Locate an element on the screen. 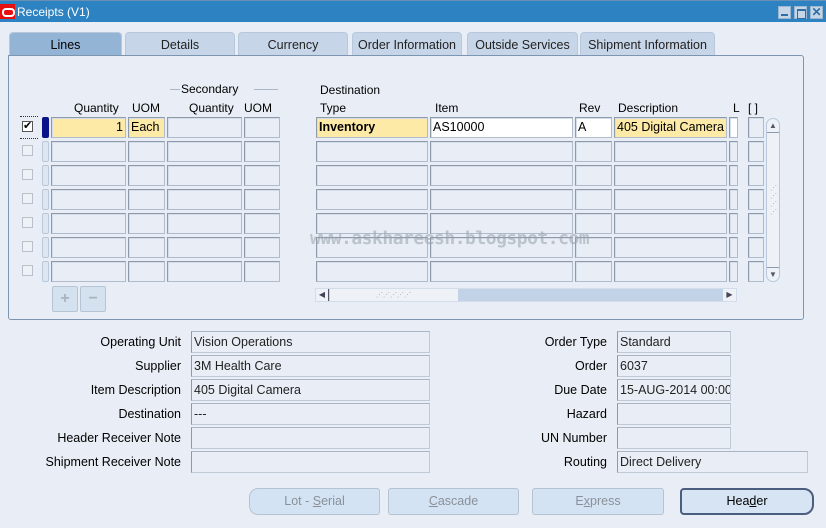  remove-row-button: − is located at coordinates (93, 299).